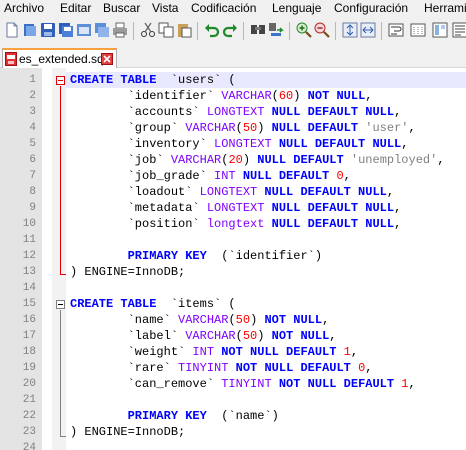 The image size is (466, 450). What do you see at coordinates (221, 368) in the screenshot?
I see `code-line: `rare` TINYINT NOT NULL DEFAULT 0,` at bounding box center [221, 368].